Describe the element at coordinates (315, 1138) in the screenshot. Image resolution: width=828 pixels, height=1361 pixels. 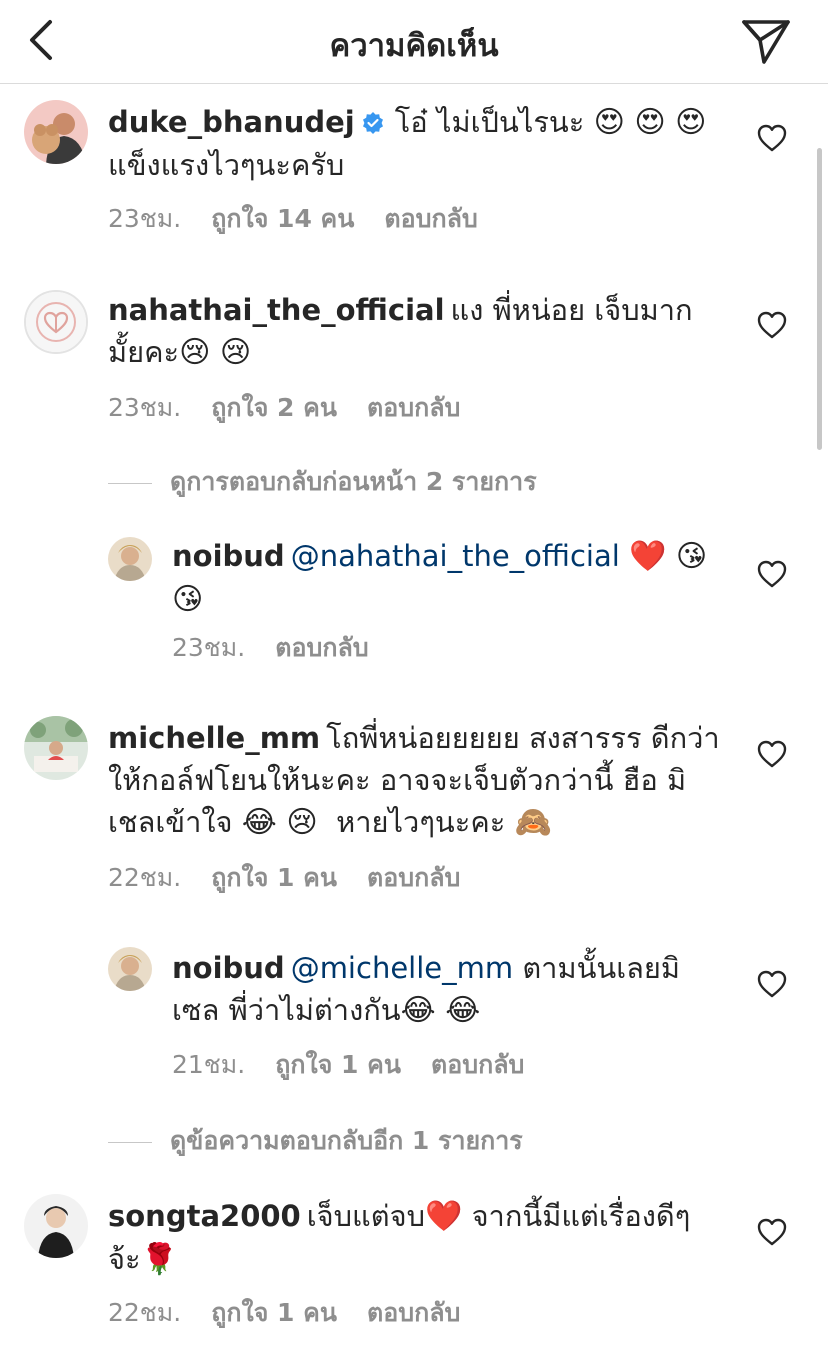
I see `view-more-replies-button: ดูข้อความตอบกลับอีก 1 รายการ` at that location.